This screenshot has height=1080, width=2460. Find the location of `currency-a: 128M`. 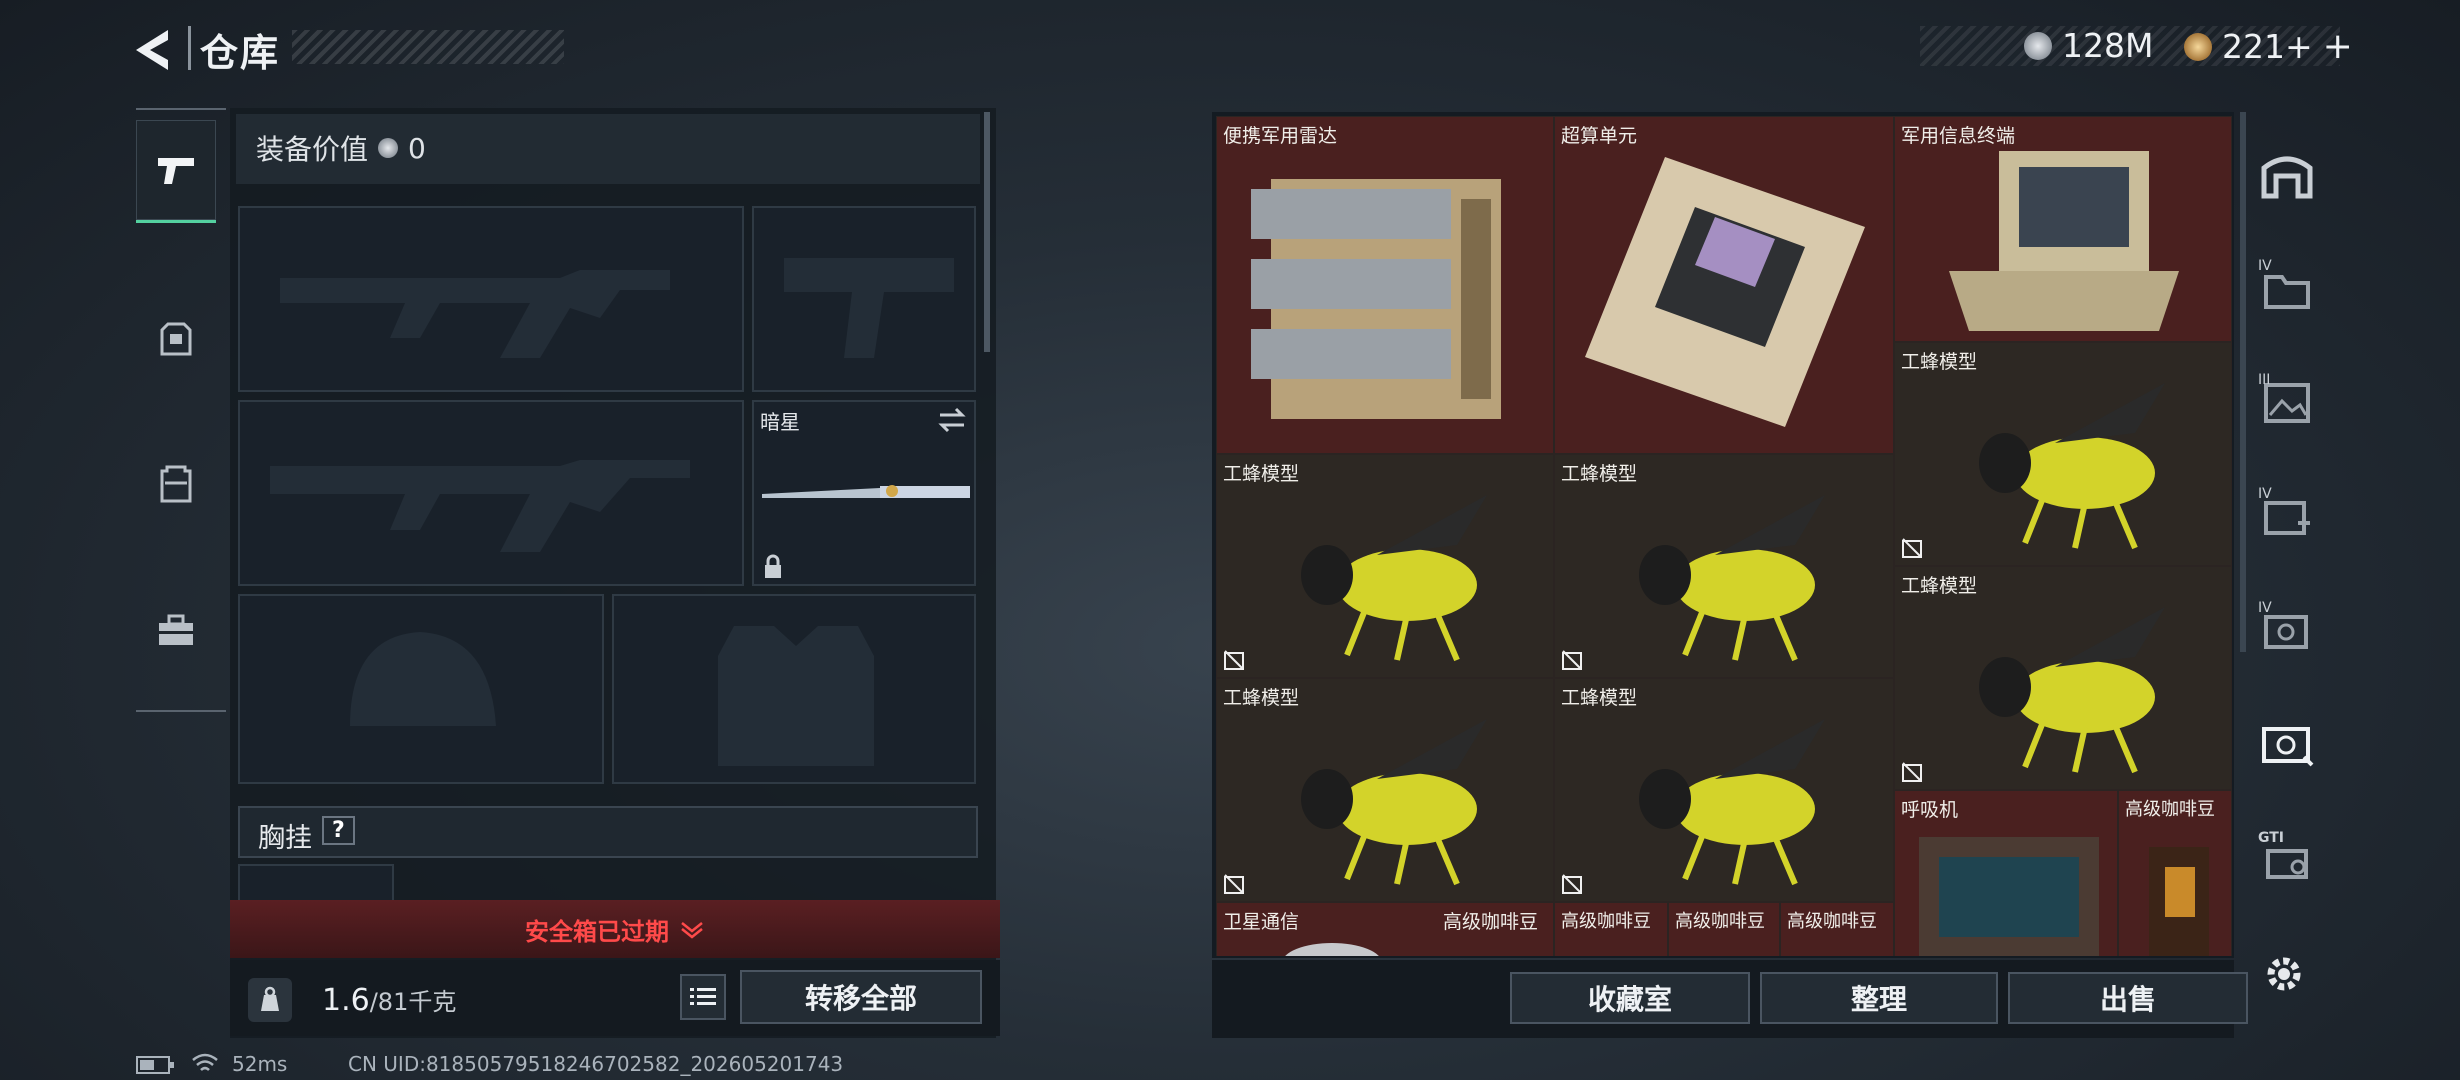

currency-a: 128M is located at coordinates (2088, 45).